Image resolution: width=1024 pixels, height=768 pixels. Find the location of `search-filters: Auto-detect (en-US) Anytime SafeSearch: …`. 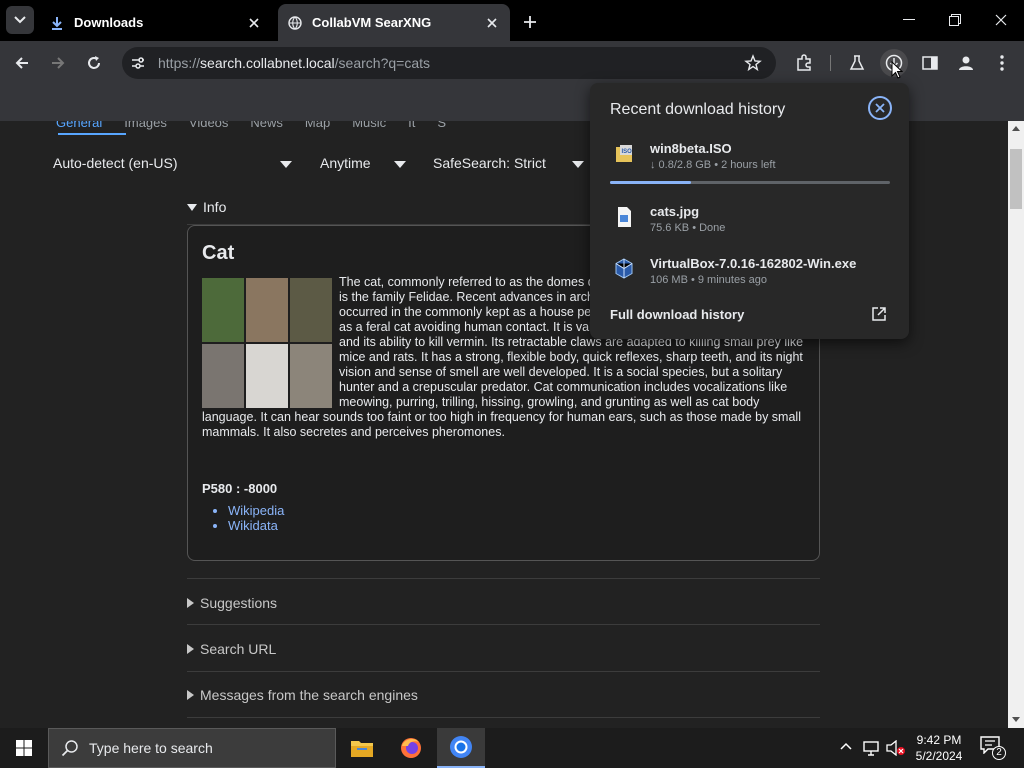

search-filters: Auto-detect (en-US) Anytime SafeSearch: … is located at coordinates (333, 165).